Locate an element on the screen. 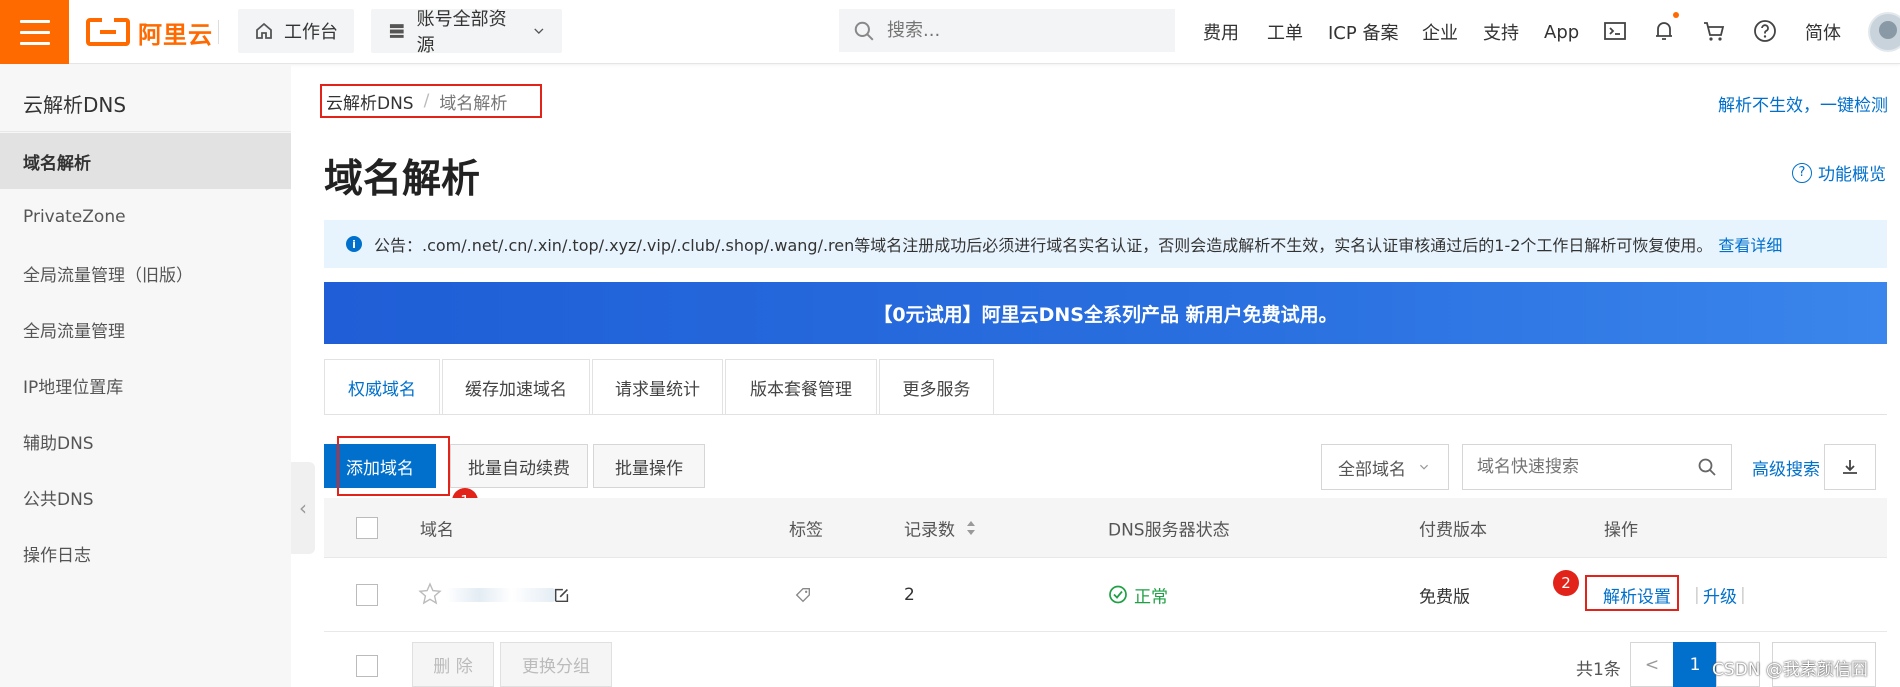  resources-label: 账号全部资源 is located at coordinates (461, 32).